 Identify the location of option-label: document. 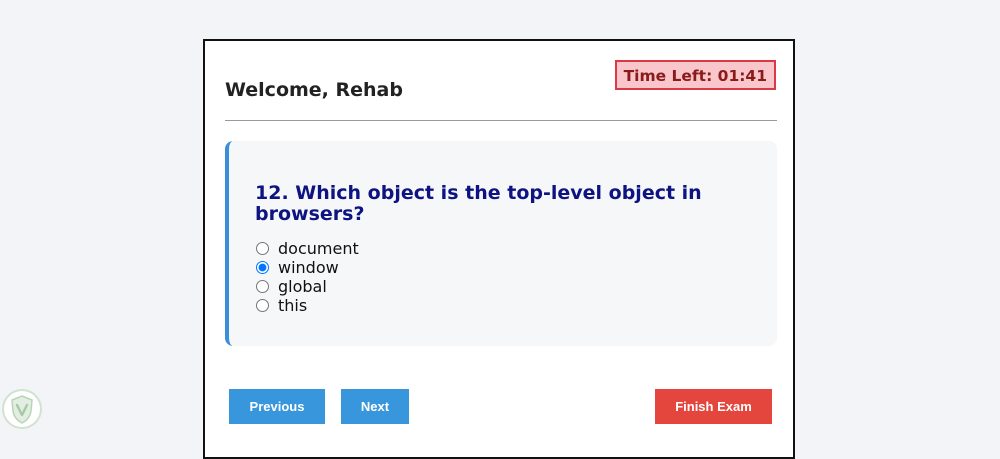
(318, 248).